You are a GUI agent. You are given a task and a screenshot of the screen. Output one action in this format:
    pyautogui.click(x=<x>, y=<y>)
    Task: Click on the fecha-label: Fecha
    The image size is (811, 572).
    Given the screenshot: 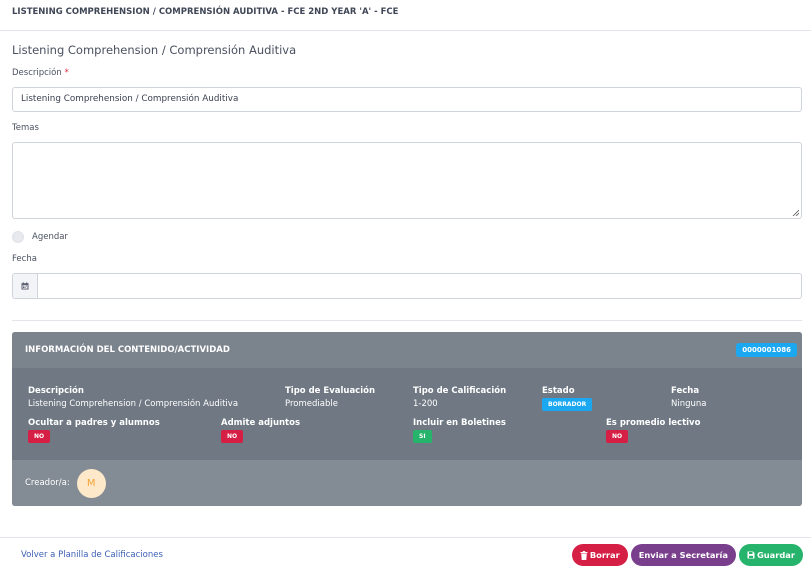 What is the action you would take?
    pyautogui.click(x=24, y=259)
    